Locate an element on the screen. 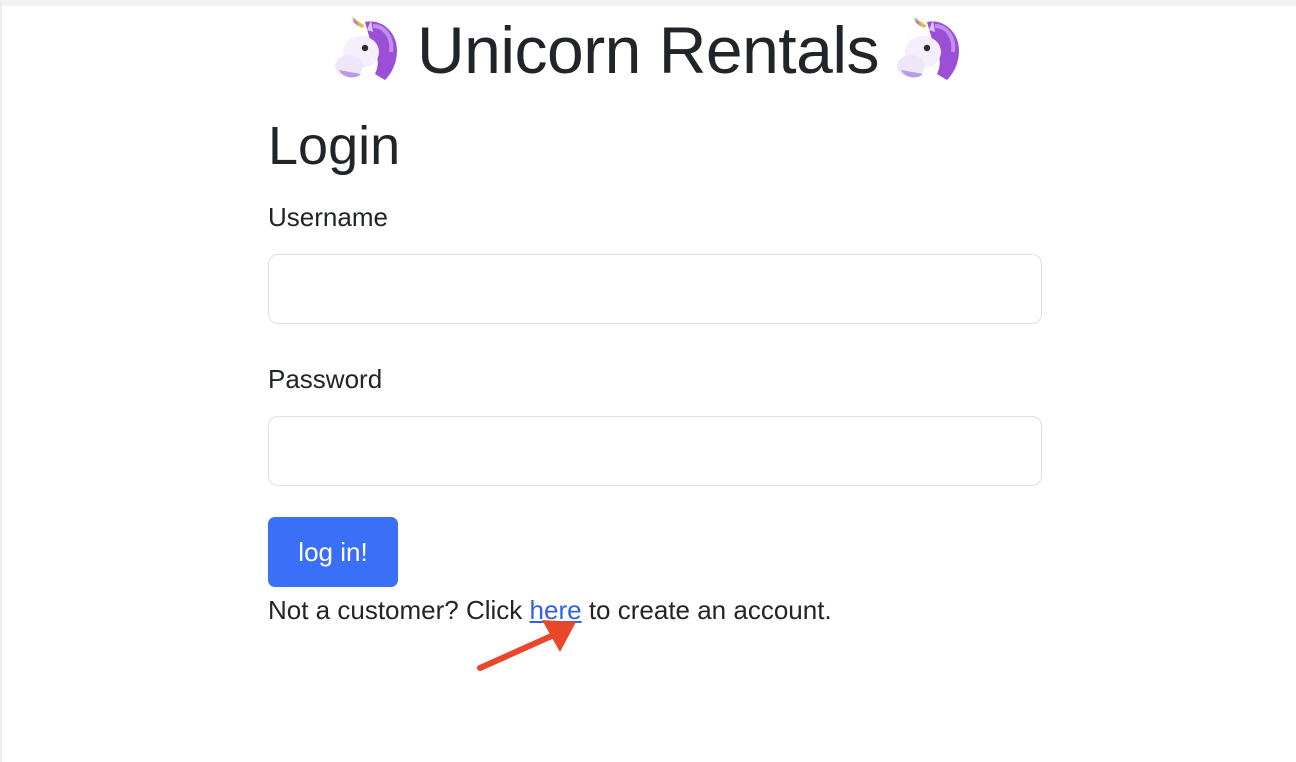  password-label: Password is located at coordinates (325, 379).